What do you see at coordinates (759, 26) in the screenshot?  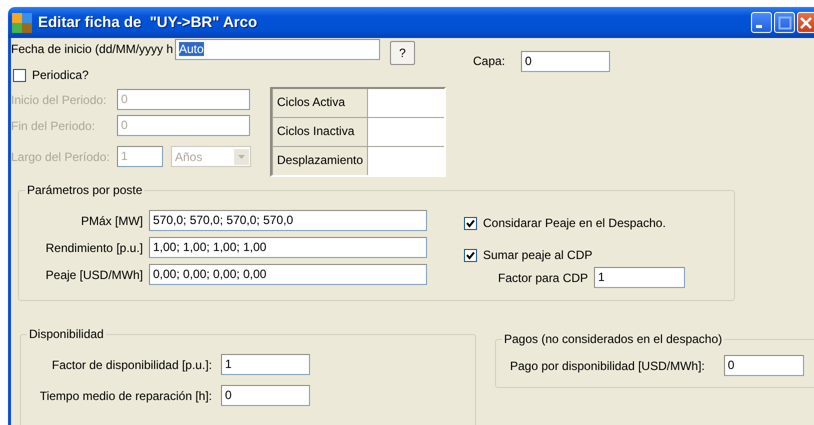 I see `minimize-icon` at bounding box center [759, 26].